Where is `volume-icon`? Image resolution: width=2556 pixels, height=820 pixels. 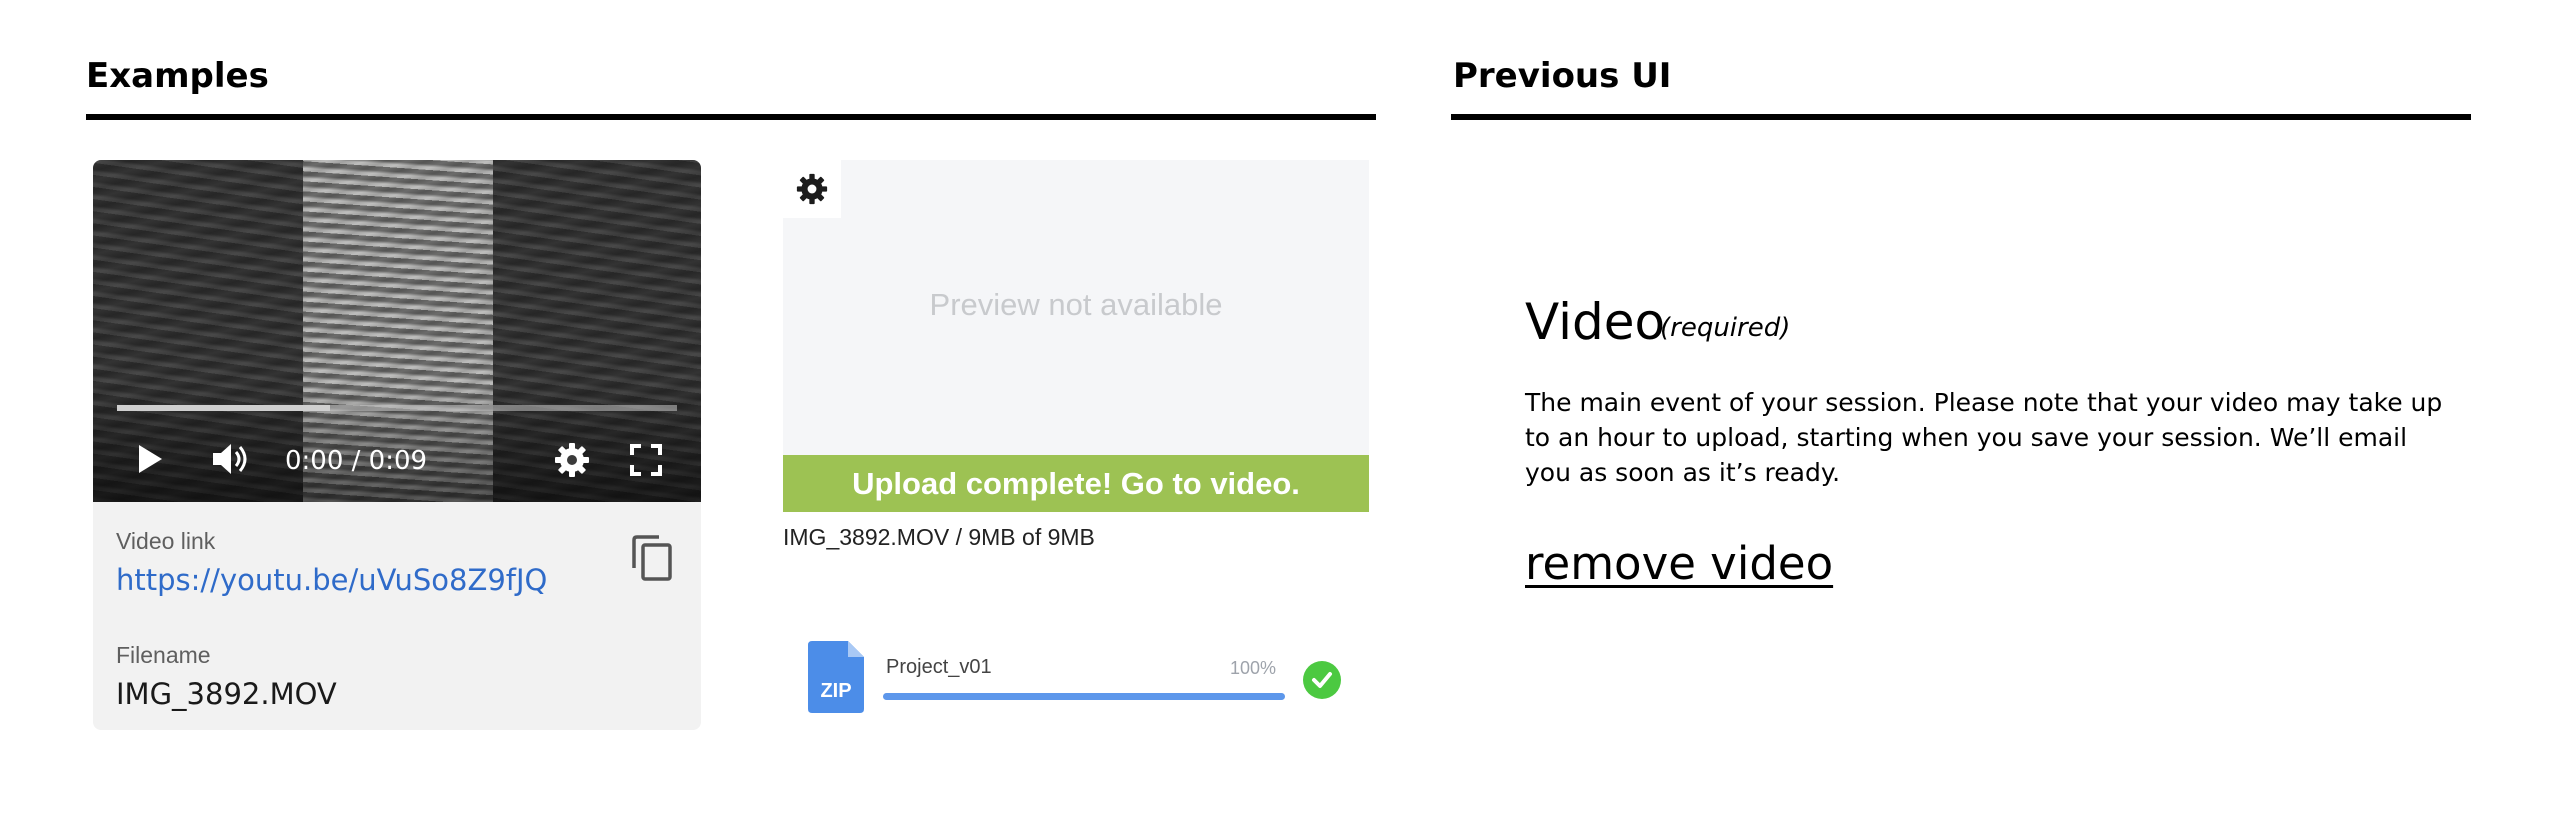 volume-icon is located at coordinates (232, 461).